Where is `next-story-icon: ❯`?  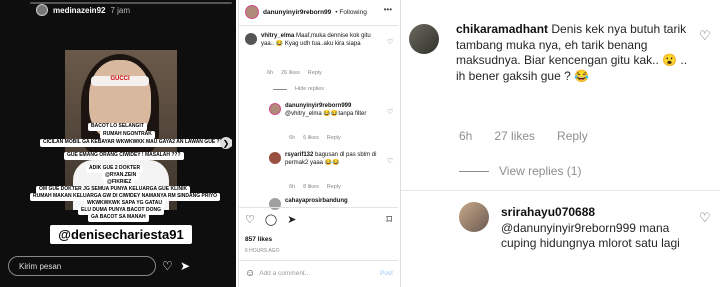 next-story-icon: ❯ is located at coordinates (226, 143).